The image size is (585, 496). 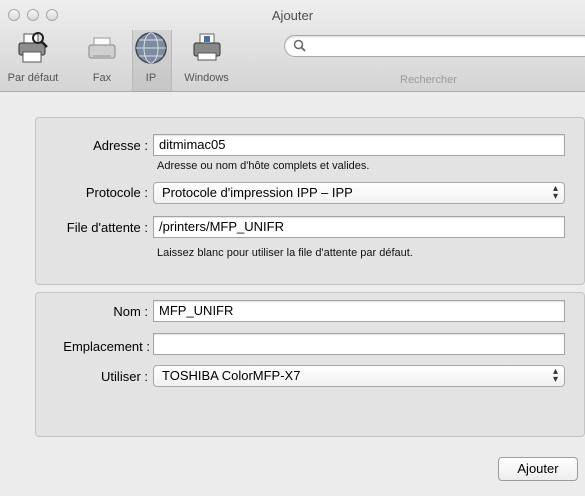 I want to click on queue-input: /printers/MFP_UNIFR, so click(x=359, y=227).